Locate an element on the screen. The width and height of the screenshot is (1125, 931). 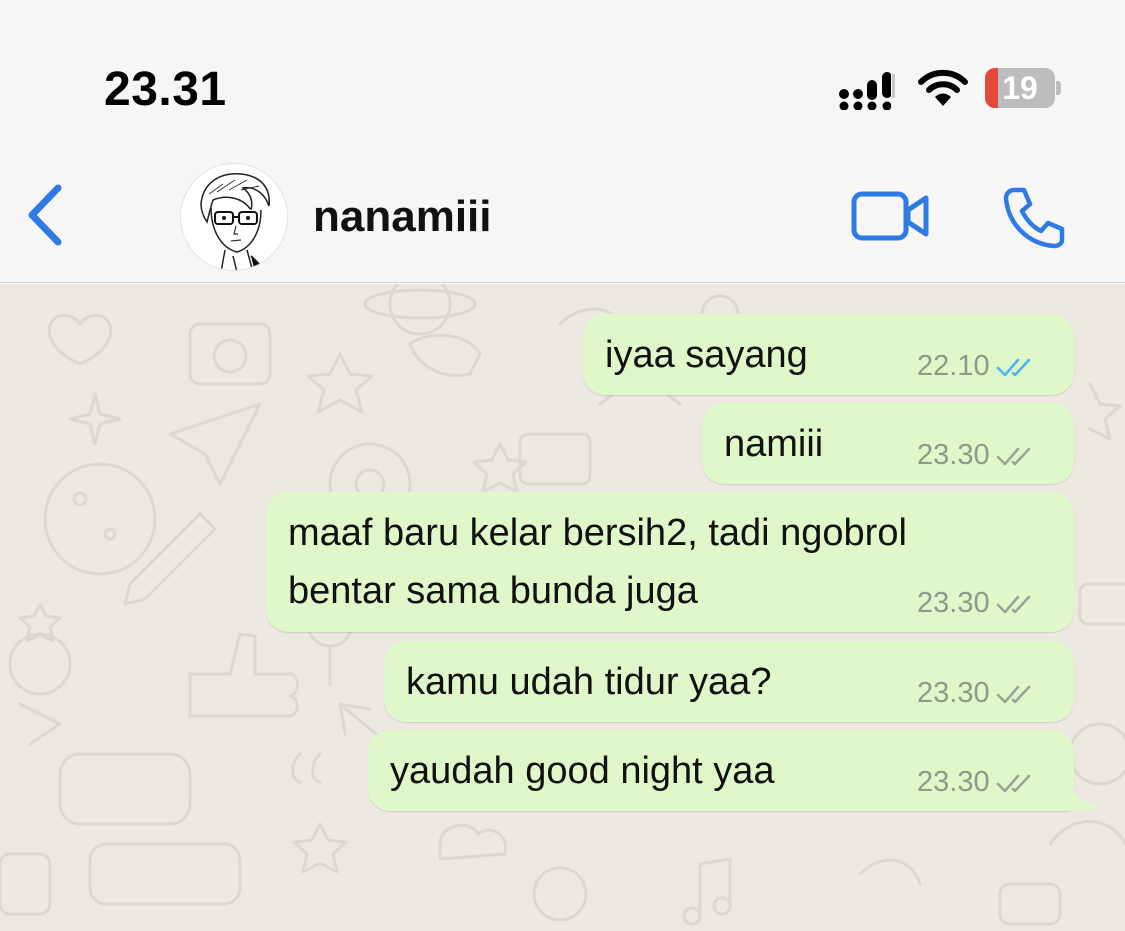
phone-icon is located at coordinates (1034, 217).